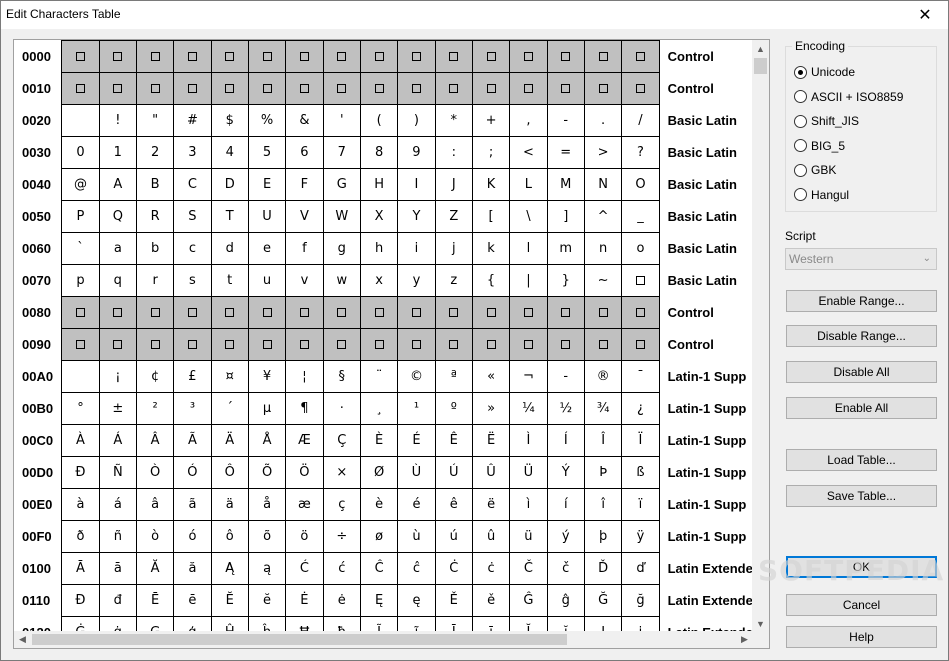 The height and width of the screenshot is (661, 949). What do you see at coordinates (491, 120) in the screenshot?
I see `char-cell: +` at bounding box center [491, 120].